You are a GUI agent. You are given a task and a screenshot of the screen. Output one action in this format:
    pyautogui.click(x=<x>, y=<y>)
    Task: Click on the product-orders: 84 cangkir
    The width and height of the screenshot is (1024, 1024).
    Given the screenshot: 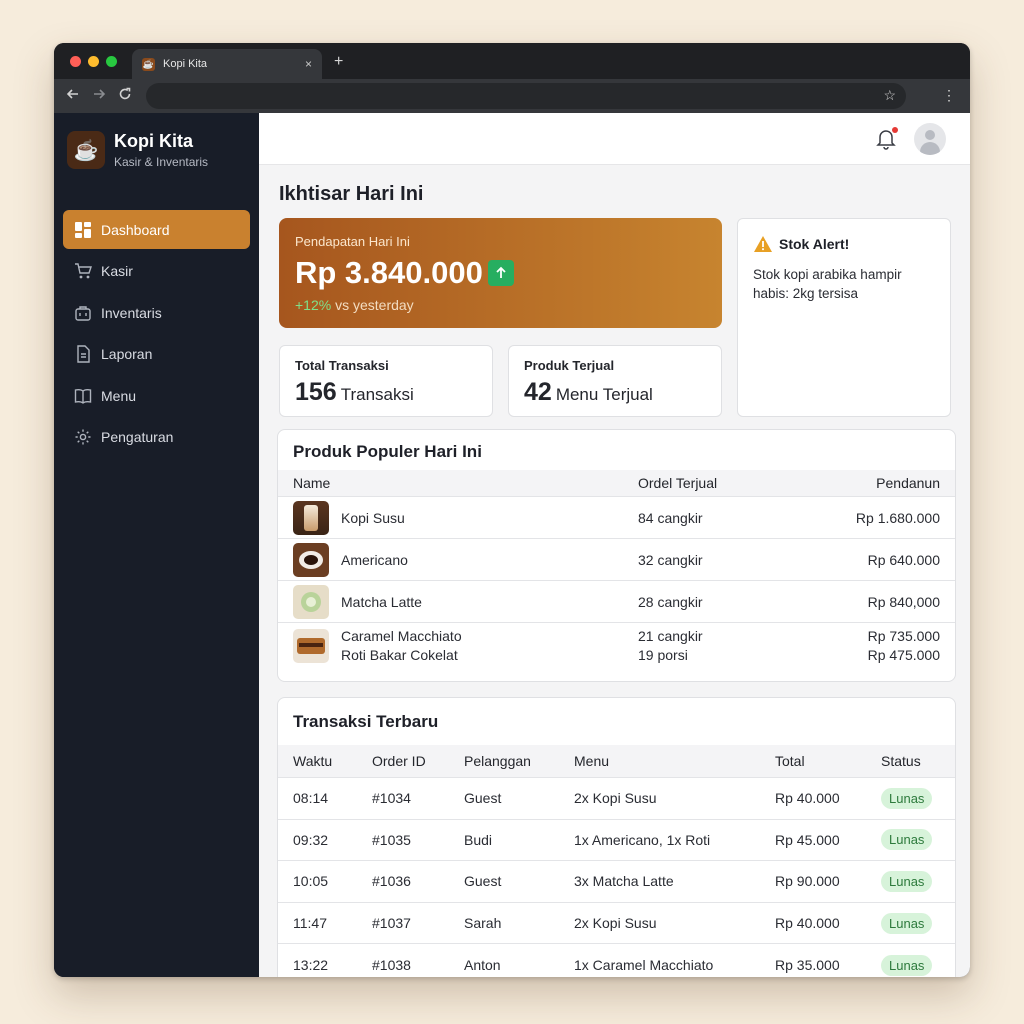 What is the action you would take?
    pyautogui.click(x=670, y=517)
    